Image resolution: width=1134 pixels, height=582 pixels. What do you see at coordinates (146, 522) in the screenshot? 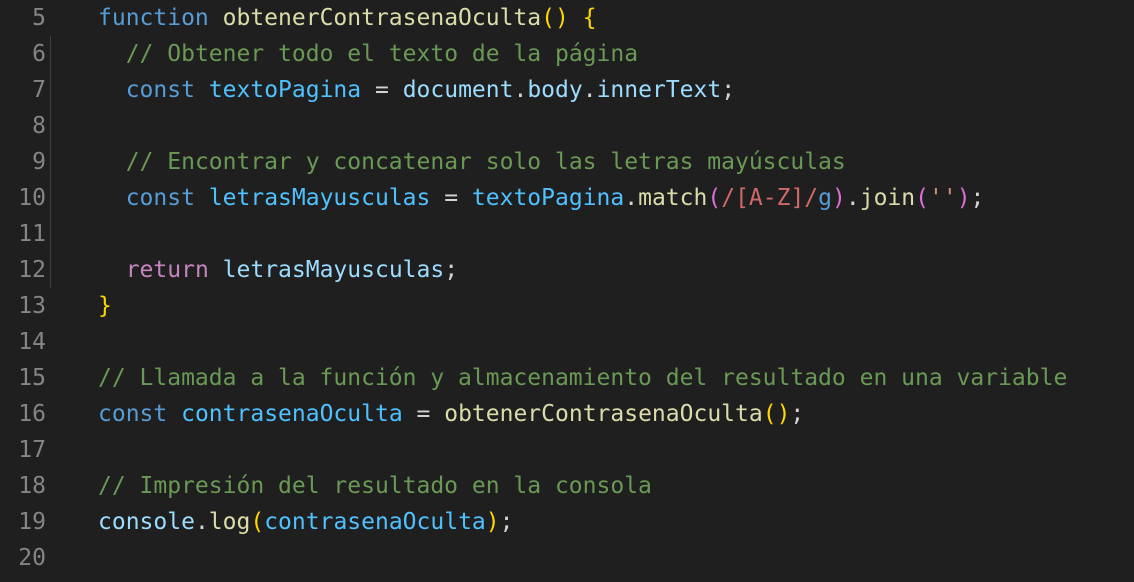
I see `variable-token: console` at bounding box center [146, 522].